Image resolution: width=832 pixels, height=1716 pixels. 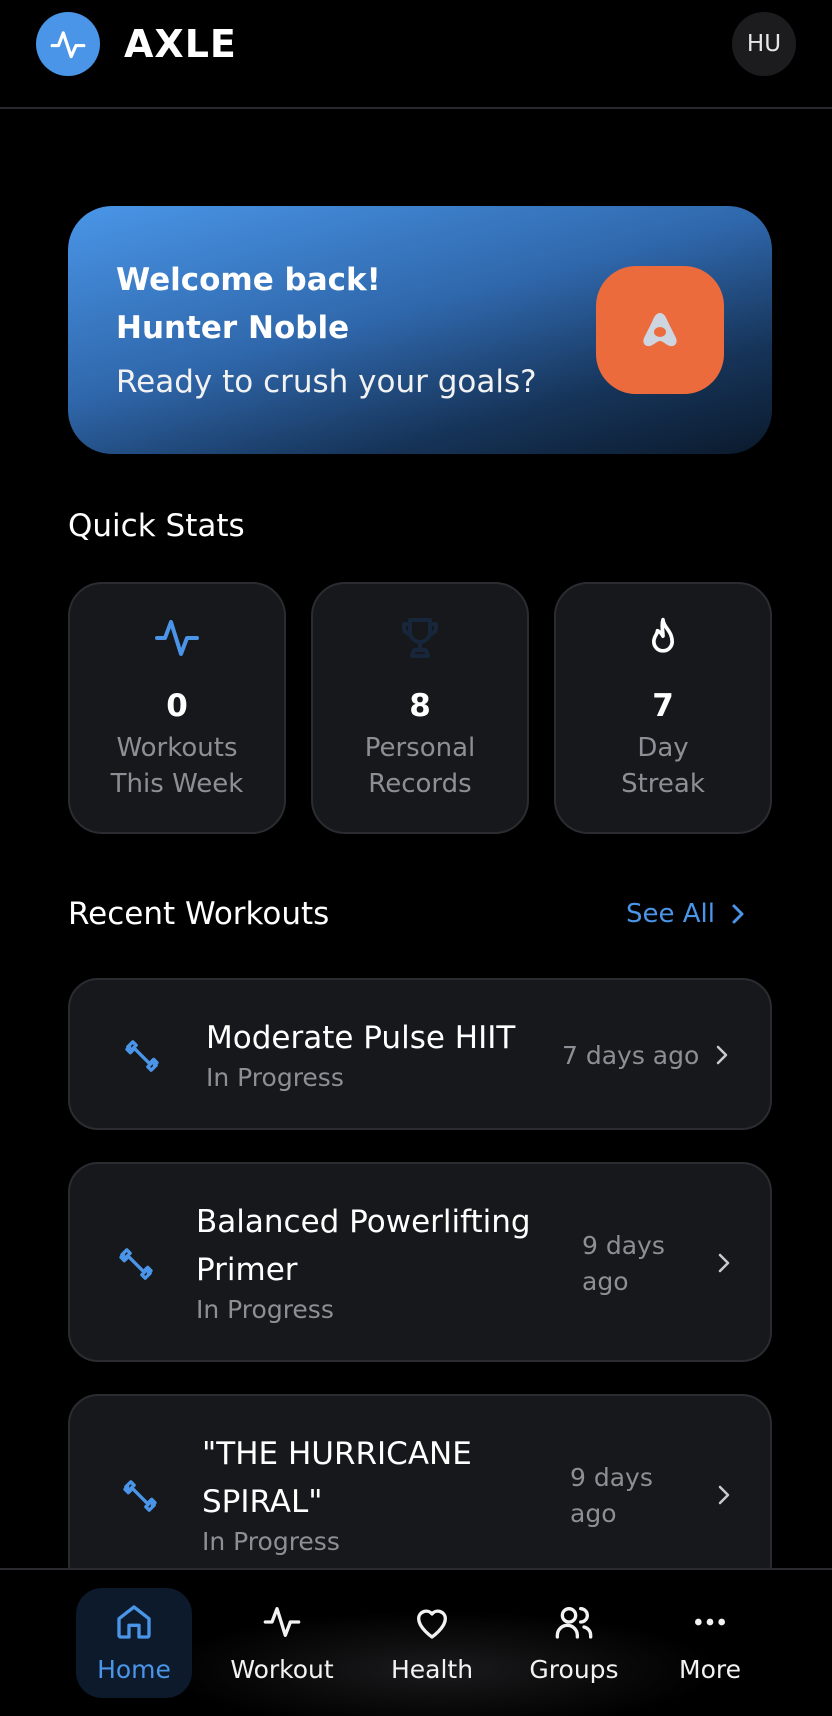 What do you see at coordinates (363, 1246) in the screenshot?
I see `workout-name: Balanced Powerlifting Primer` at bounding box center [363, 1246].